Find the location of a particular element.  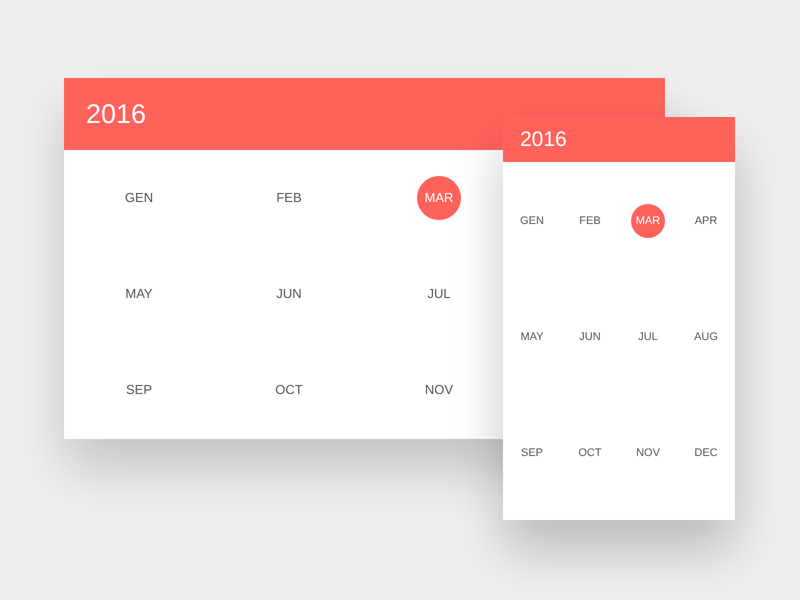

month-button: AUG is located at coordinates (706, 337).